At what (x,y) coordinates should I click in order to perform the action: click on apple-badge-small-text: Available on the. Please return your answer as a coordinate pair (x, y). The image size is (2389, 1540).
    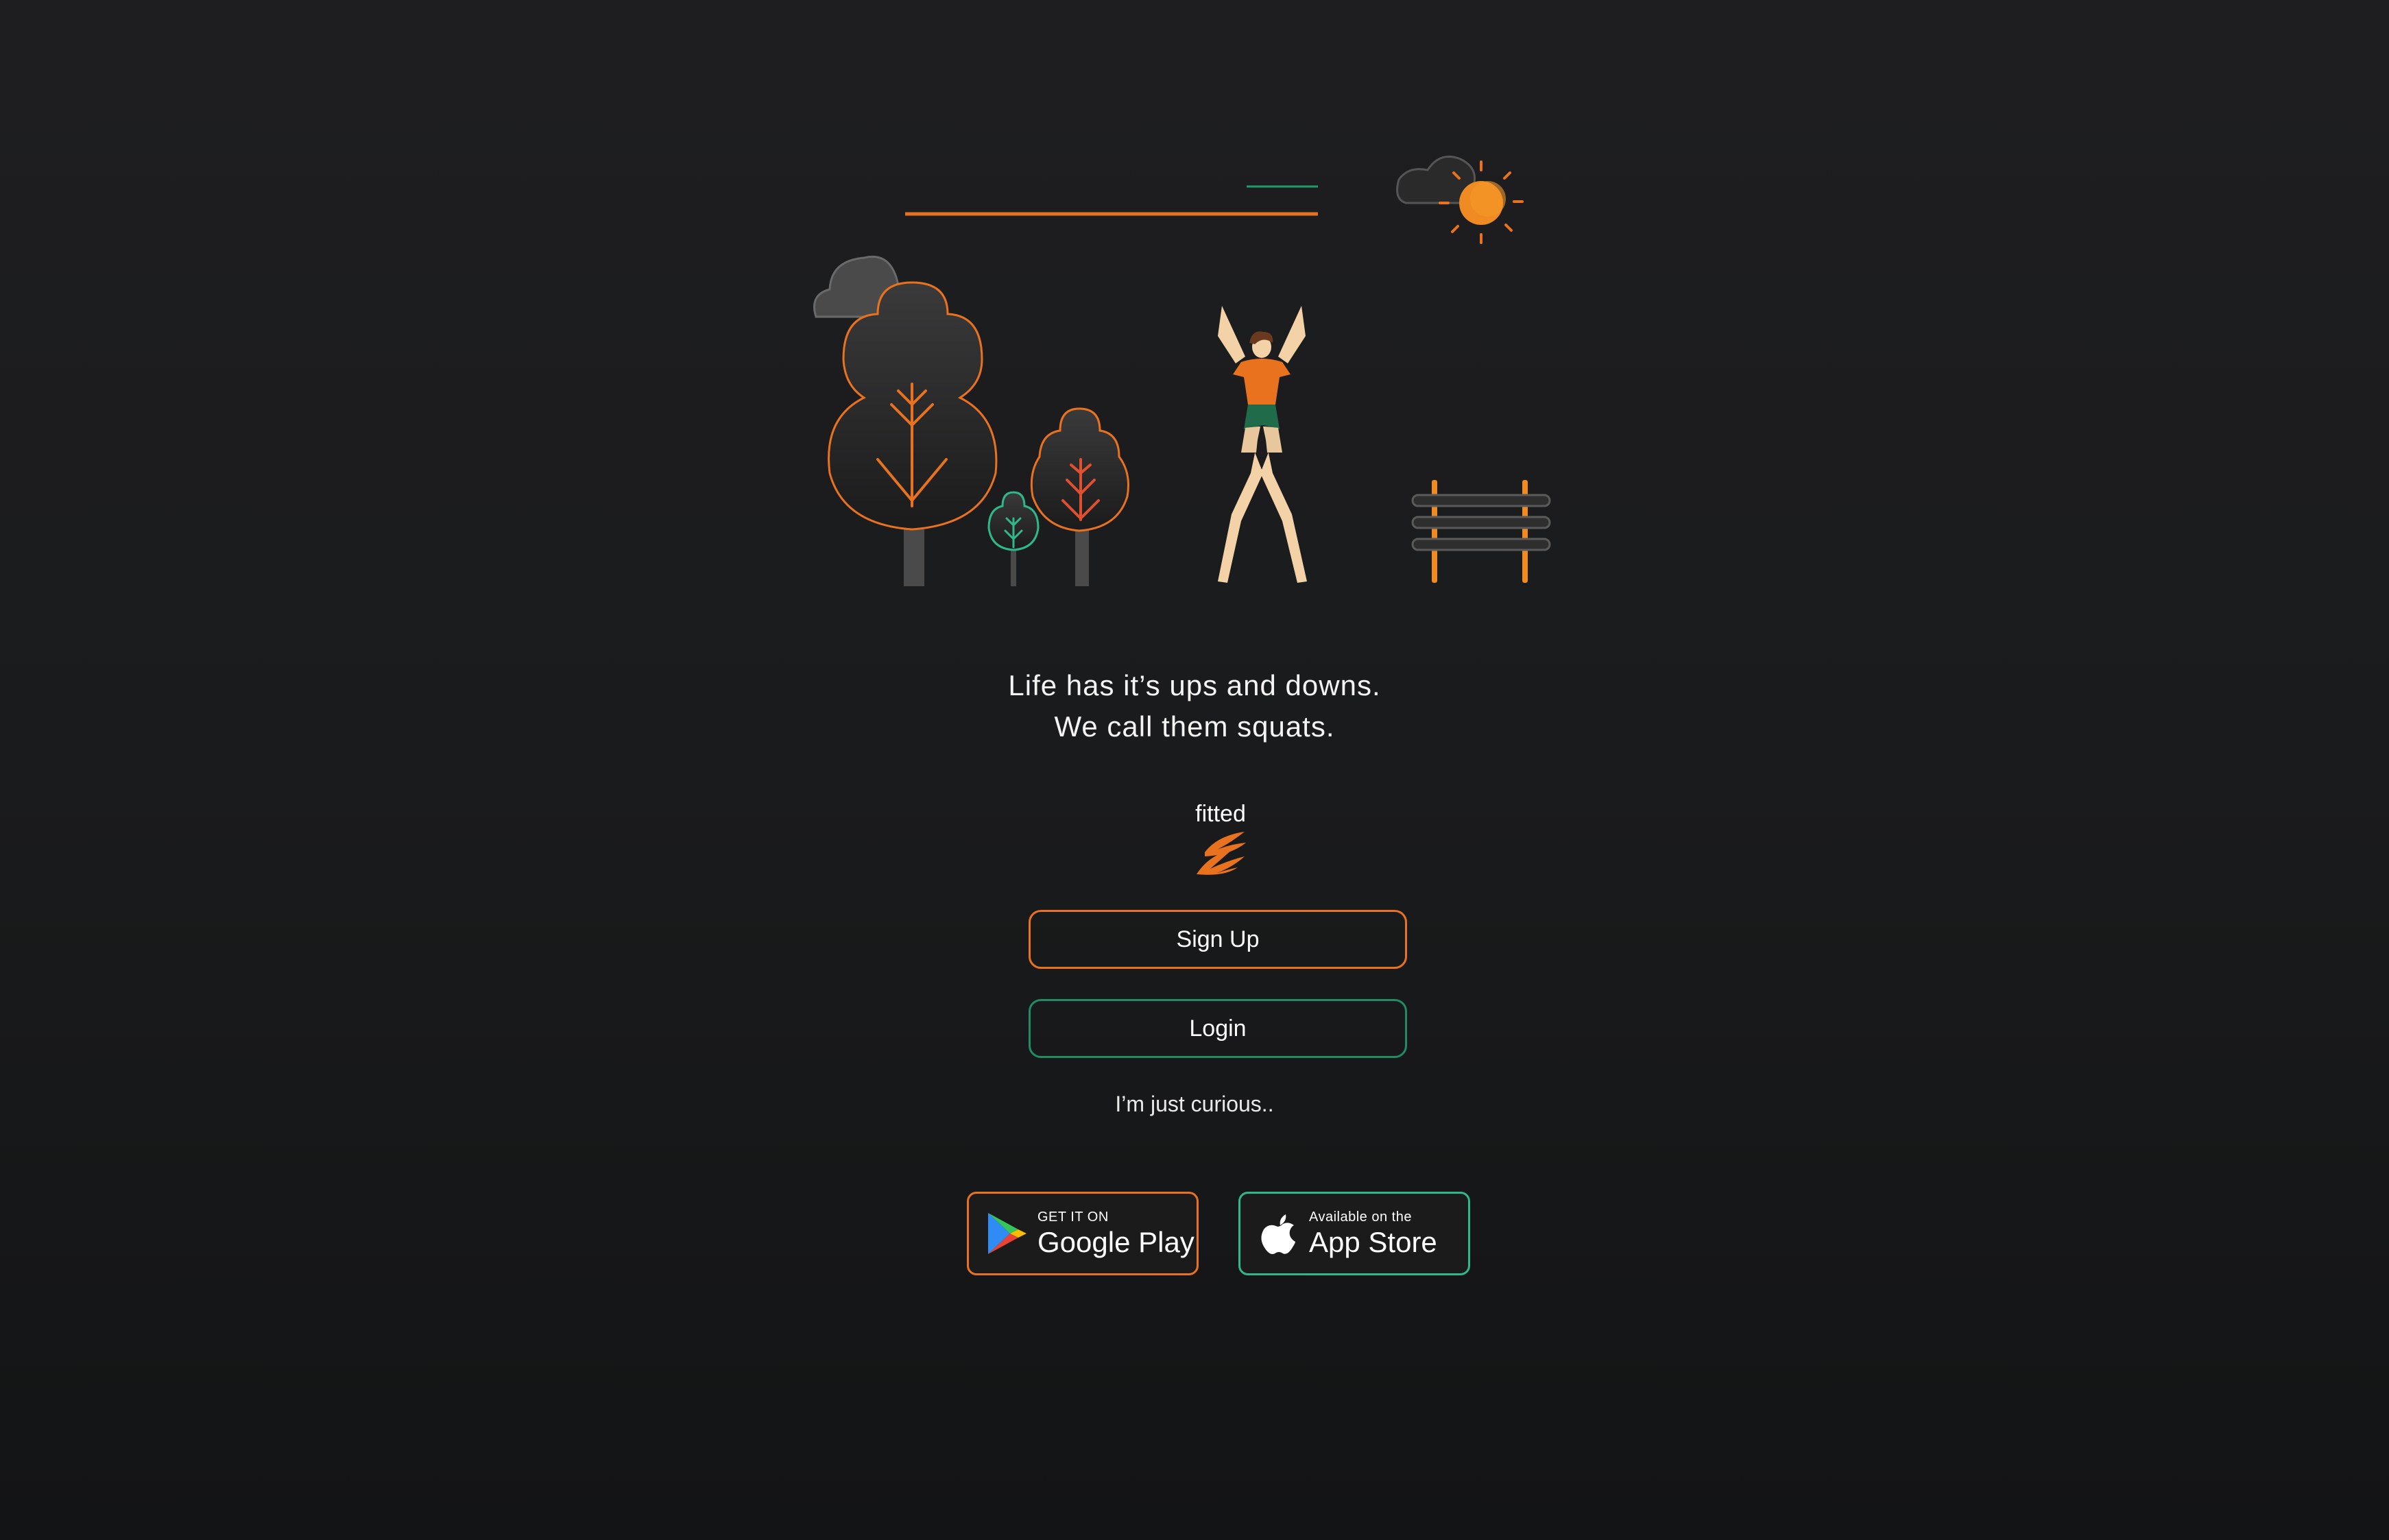
    Looking at the image, I should click on (1360, 1217).